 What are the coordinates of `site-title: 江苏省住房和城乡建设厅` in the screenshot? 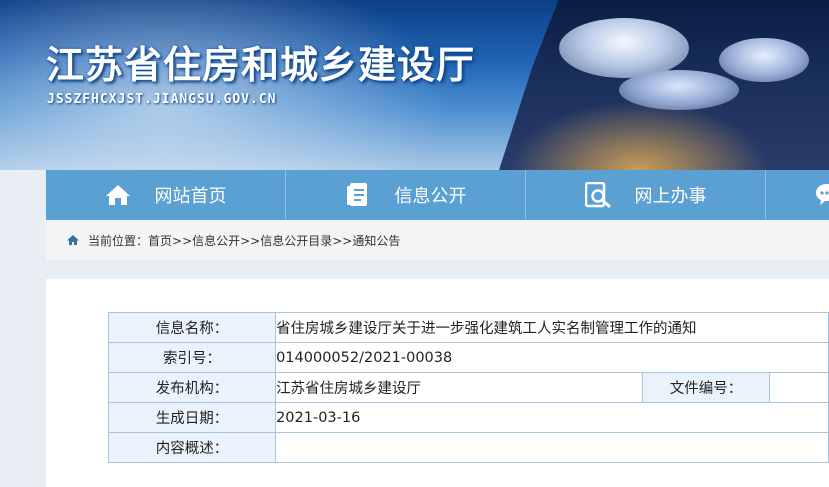 It's located at (260, 61).